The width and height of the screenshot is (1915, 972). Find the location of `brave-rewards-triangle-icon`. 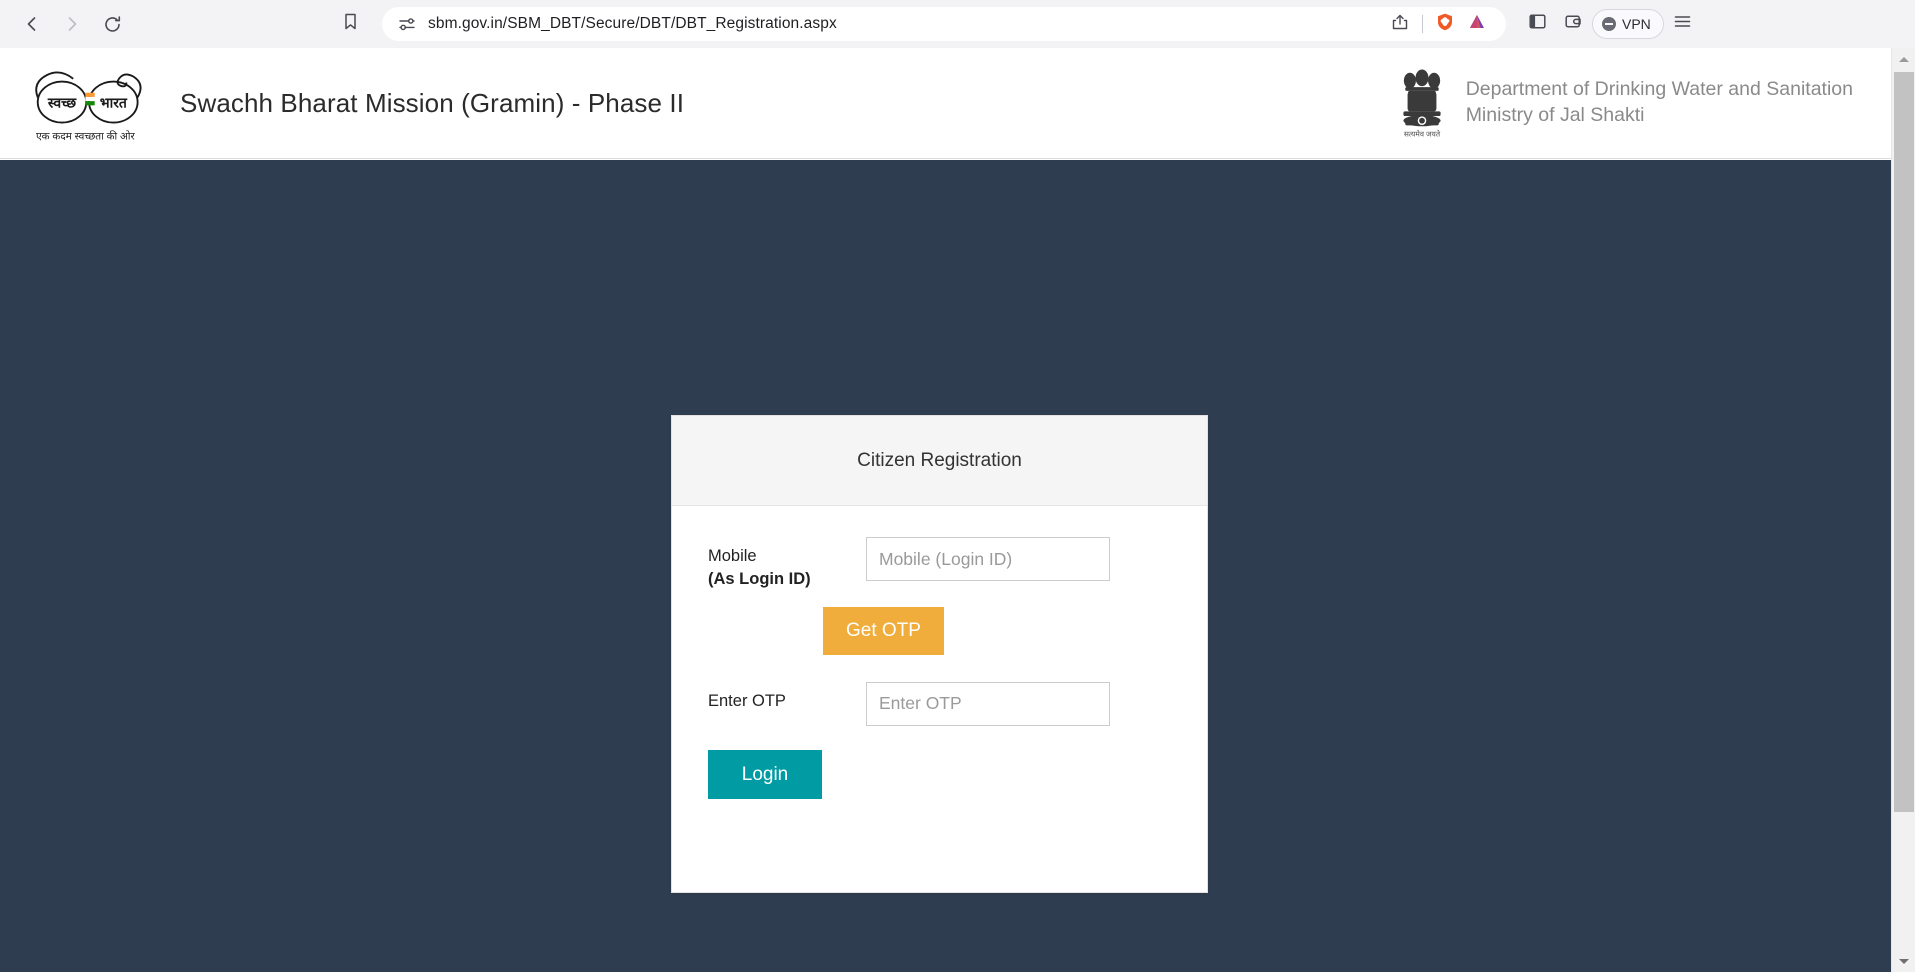

brave-rewards-triangle-icon is located at coordinates (1477, 24).